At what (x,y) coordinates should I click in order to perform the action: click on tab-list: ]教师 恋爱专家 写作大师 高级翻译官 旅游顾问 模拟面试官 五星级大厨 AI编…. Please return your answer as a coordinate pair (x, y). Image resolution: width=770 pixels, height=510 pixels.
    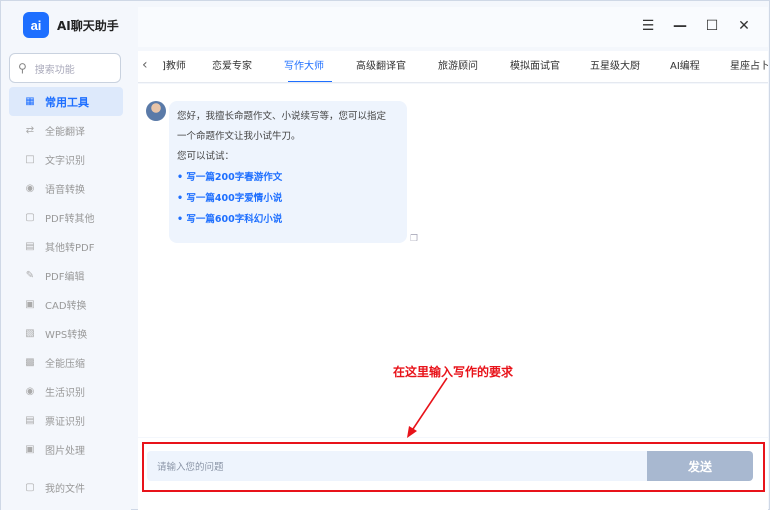
    Looking at the image, I should click on (460, 66).